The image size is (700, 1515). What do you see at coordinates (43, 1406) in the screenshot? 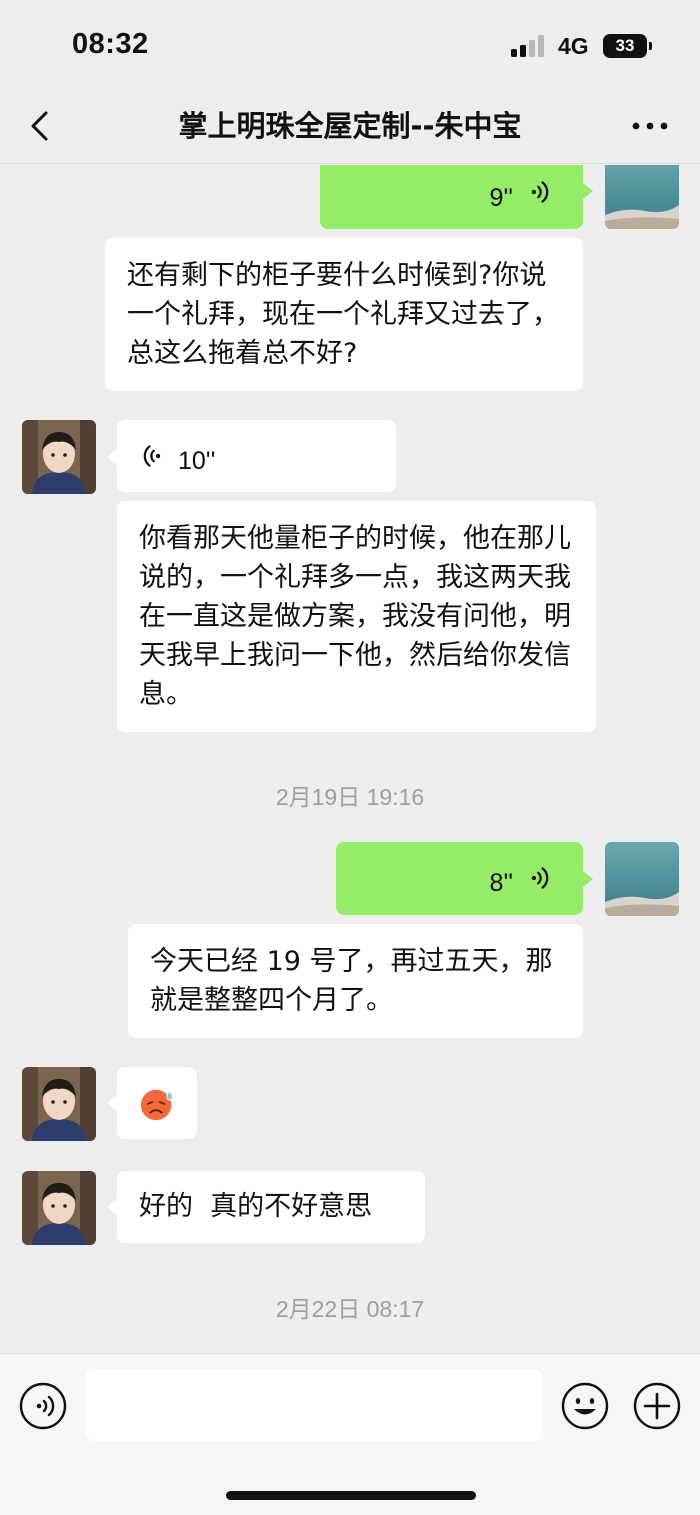
I see `voice-input-toggle-icon` at bounding box center [43, 1406].